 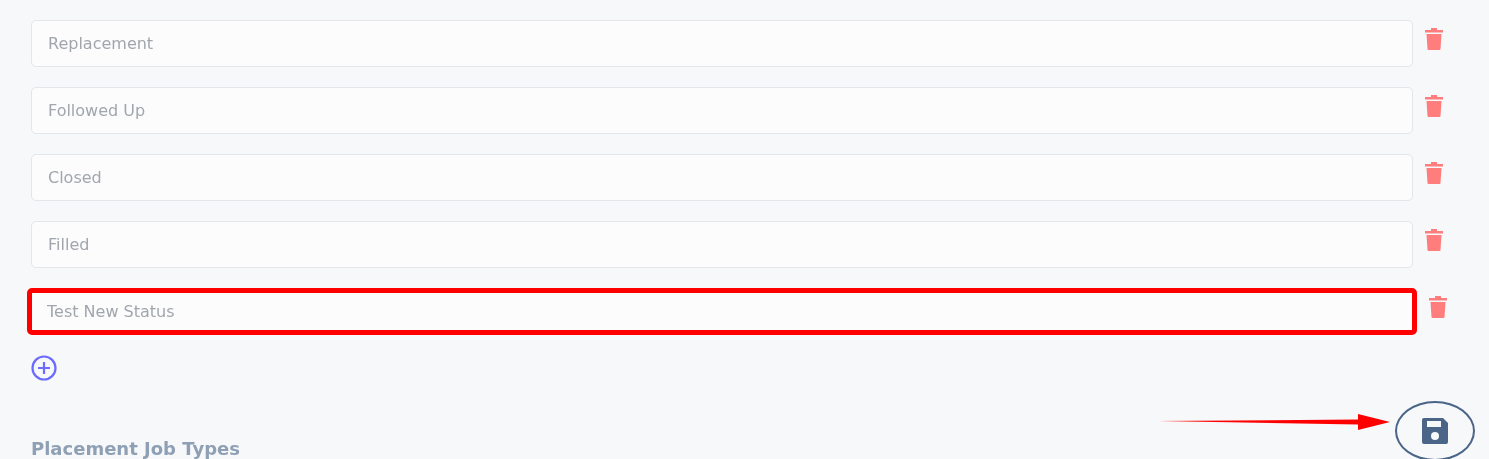 I want to click on section-heading: Placement Job Types, so click(x=135, y=448).